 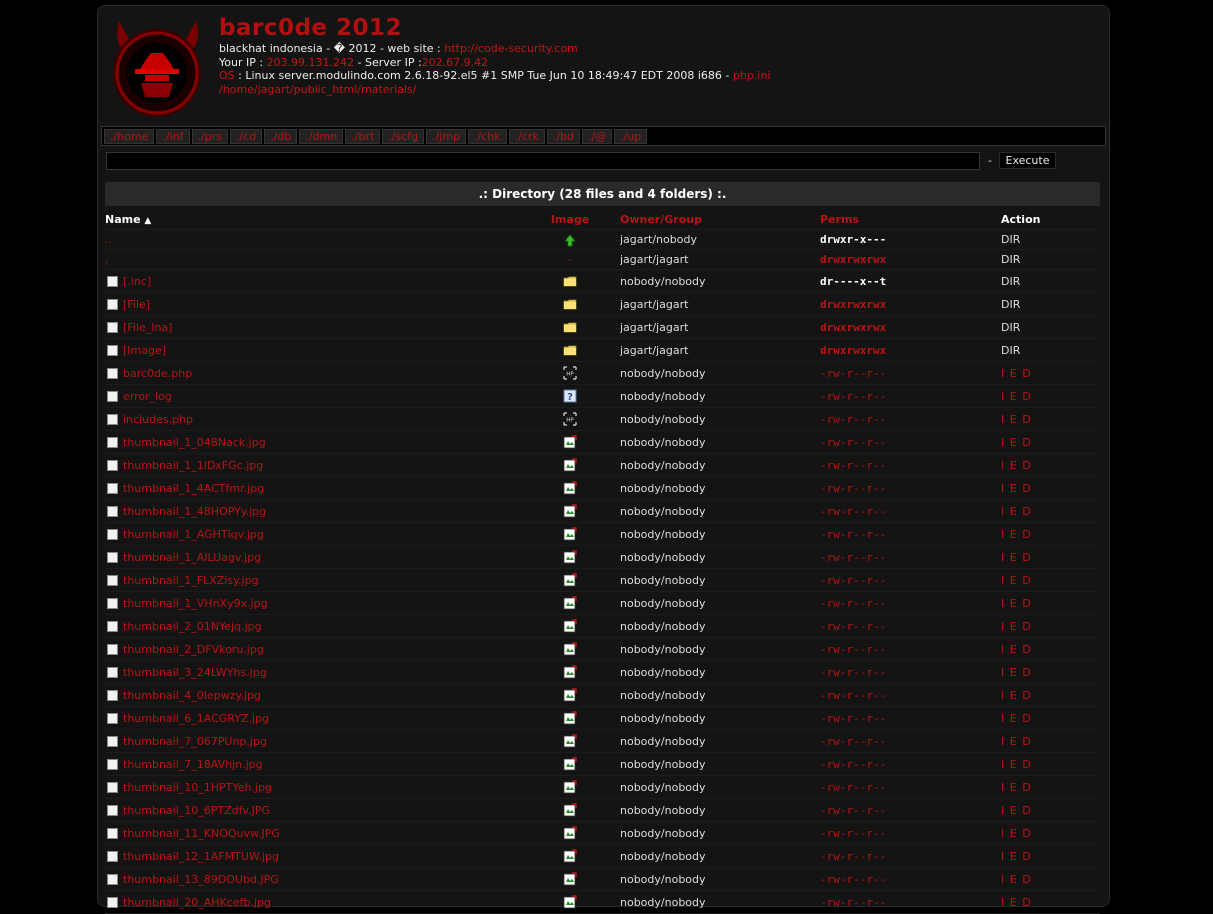 I want to click on file-name-link: thumbnail_1_FLXZisy.jpg, so click(x=191, y=580).